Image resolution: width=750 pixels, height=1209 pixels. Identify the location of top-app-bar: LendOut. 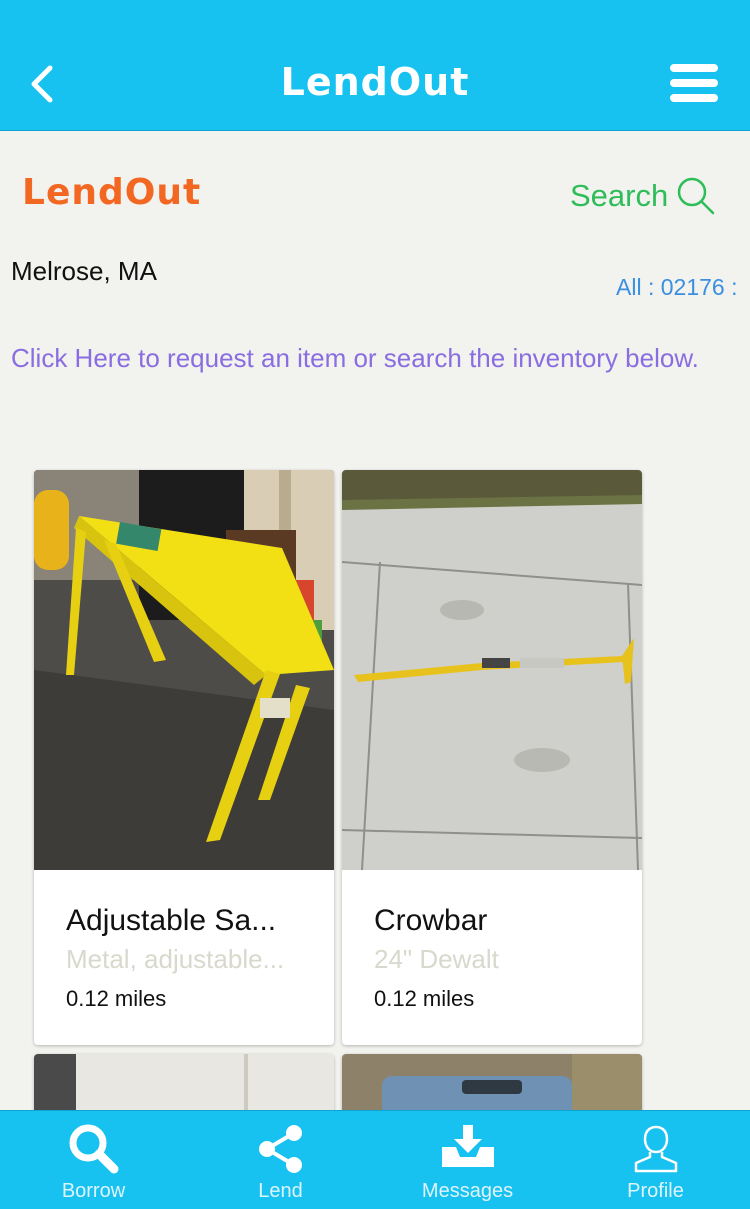
(375, 65).